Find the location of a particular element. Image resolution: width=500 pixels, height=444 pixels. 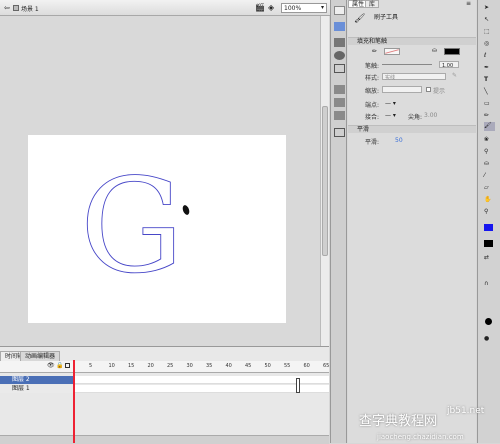

smooth-label: 平滑: is located at coordinates (372, 142).